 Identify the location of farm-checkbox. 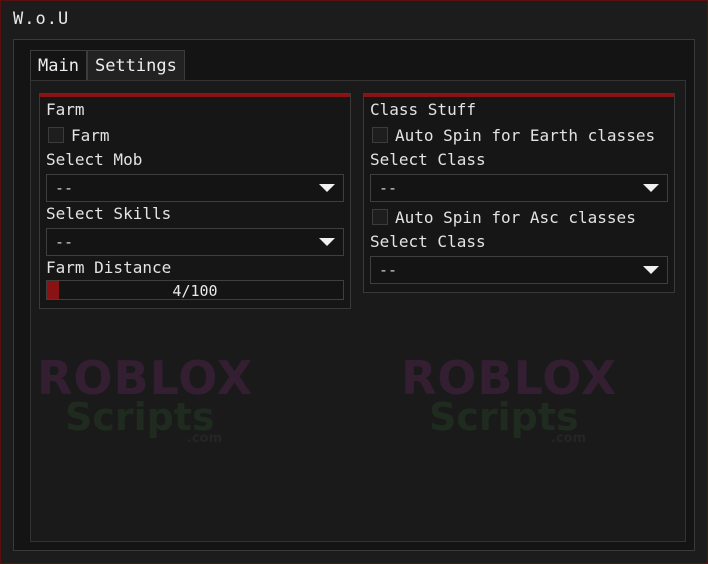
(56, 135).